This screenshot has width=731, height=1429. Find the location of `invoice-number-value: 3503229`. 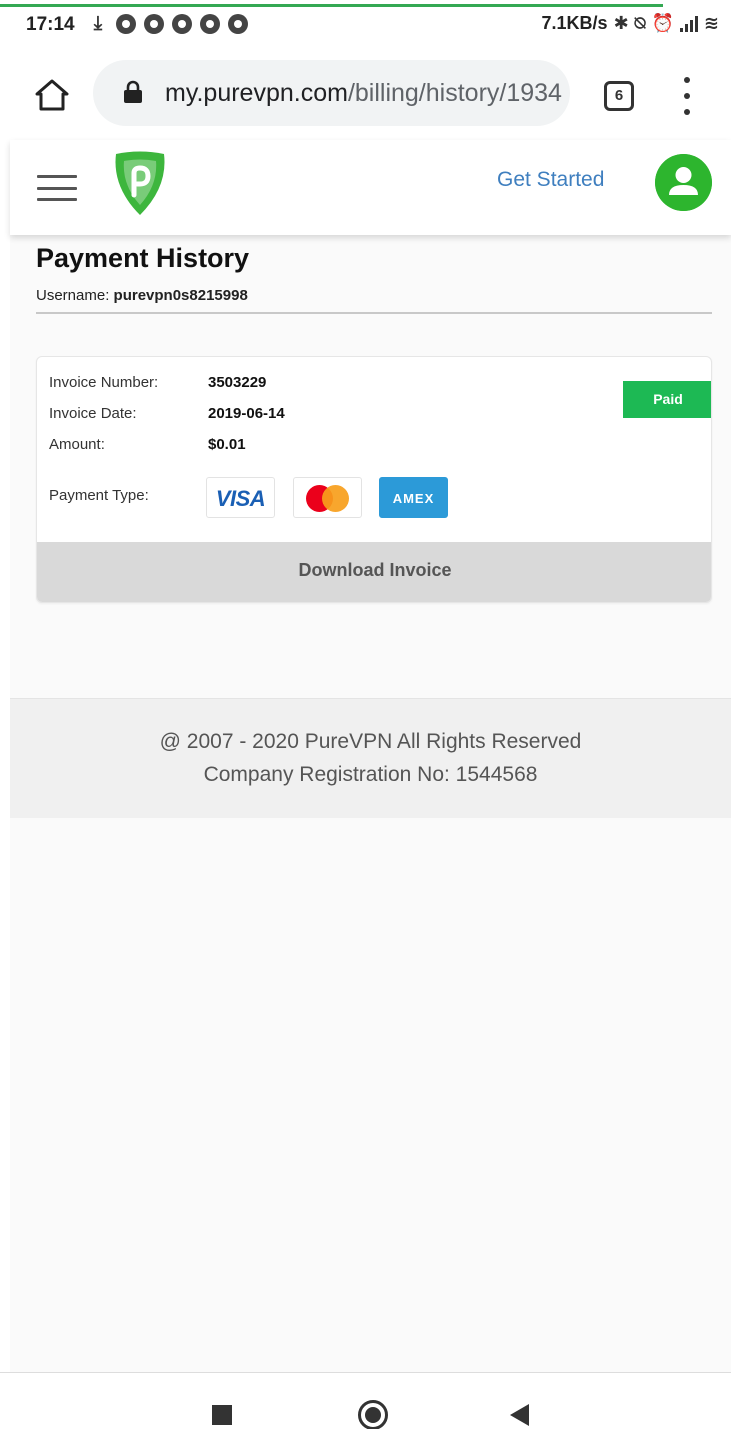

invoice-number-value: 3503229 is located at coordinates (237, 382).